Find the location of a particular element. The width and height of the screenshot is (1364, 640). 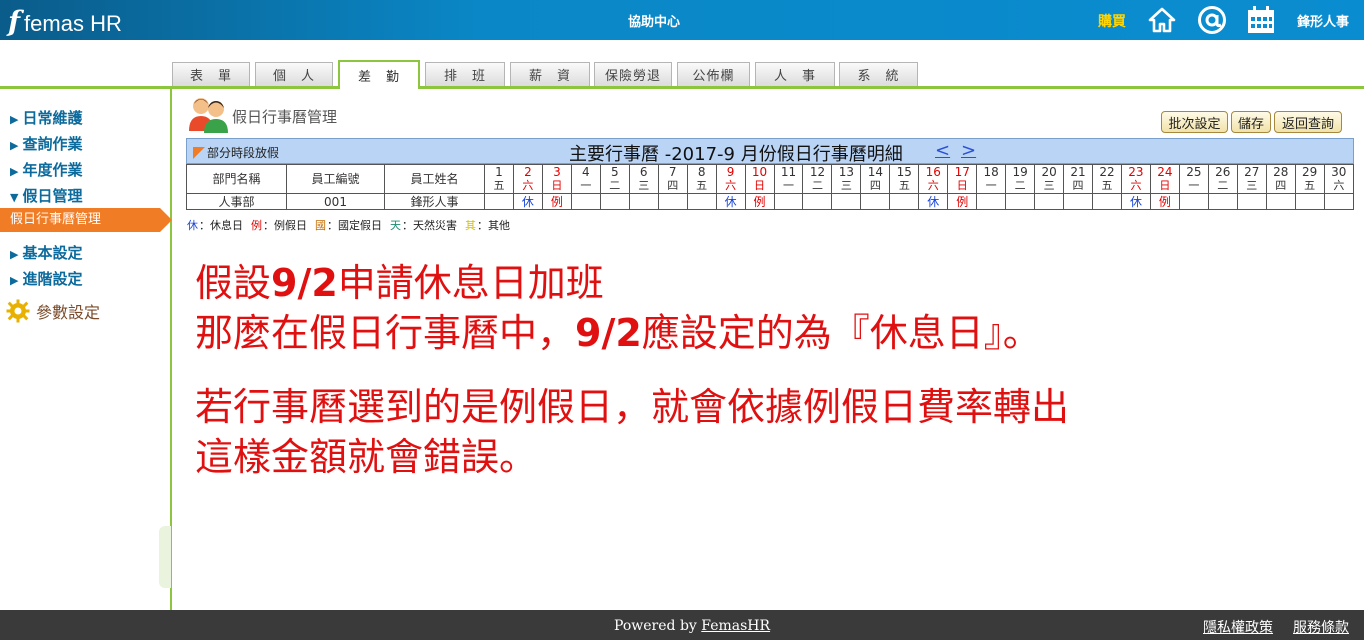

day-number: 12 is located at coordinates (817, 172).